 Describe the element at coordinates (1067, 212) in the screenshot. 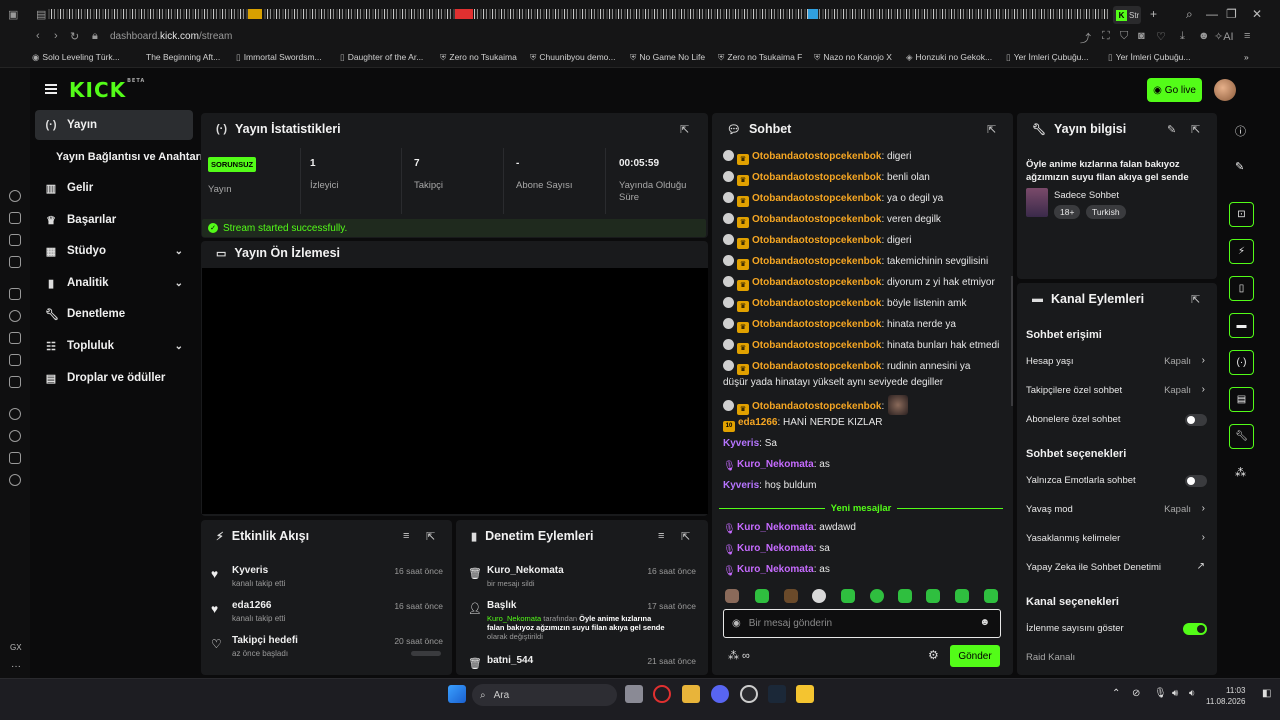

I see `tag-chip: 18+` at that location.